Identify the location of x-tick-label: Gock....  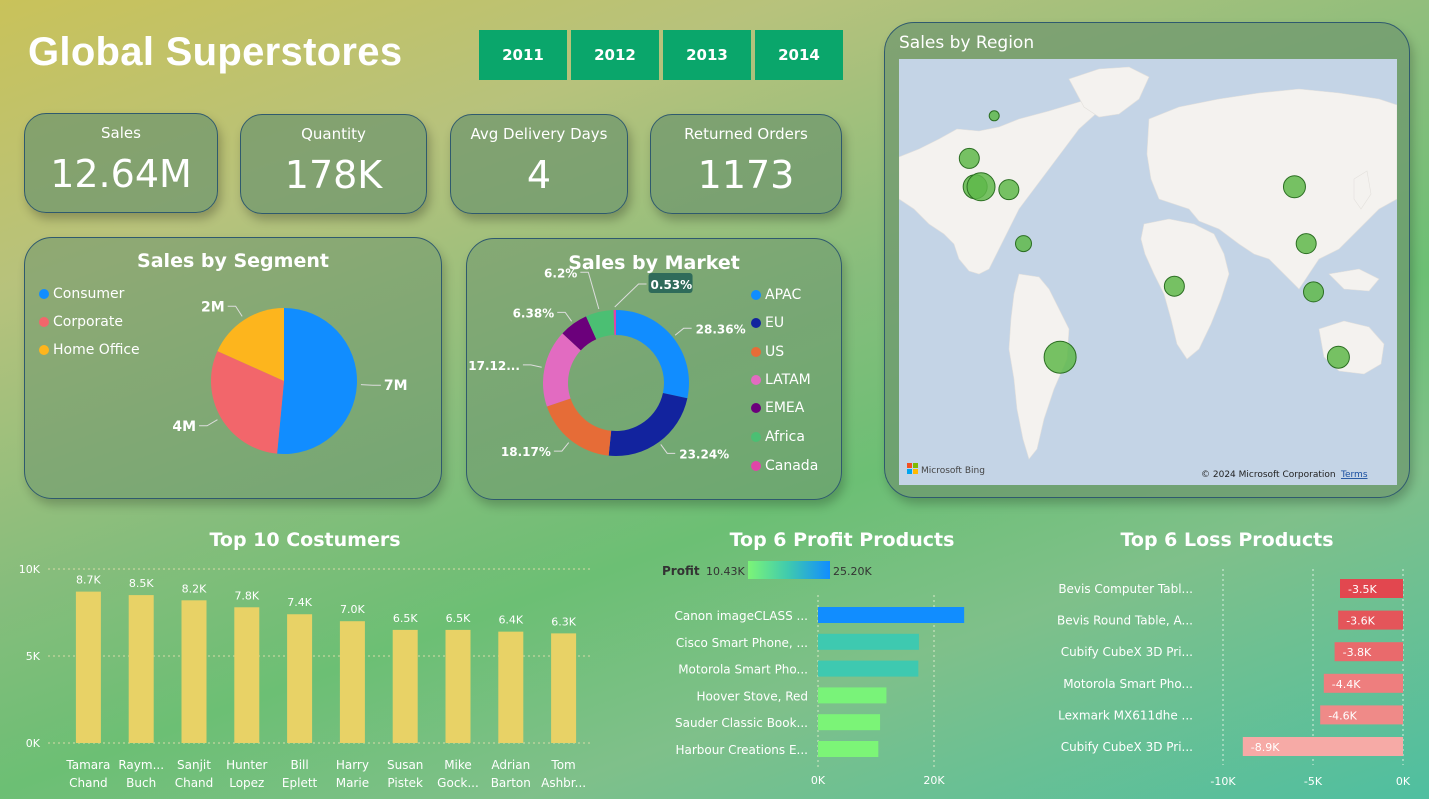
(458, 783).